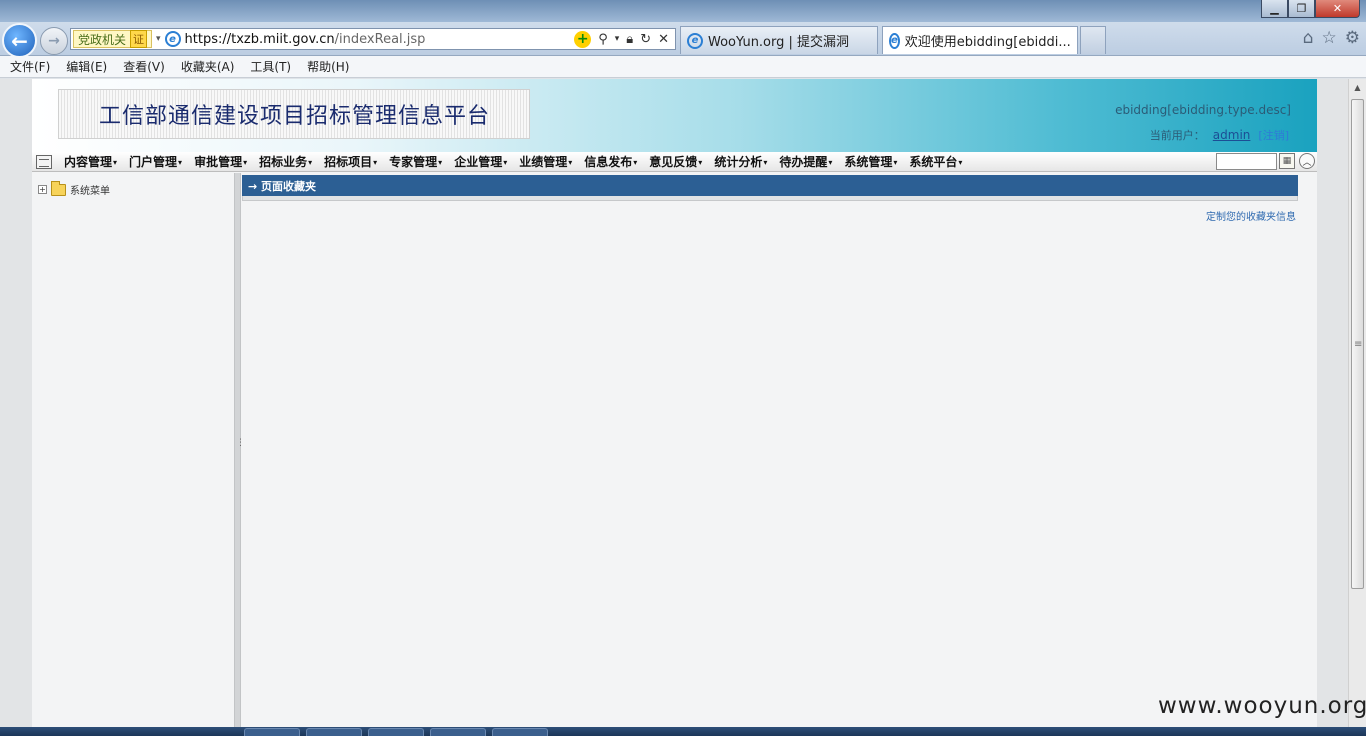 The height and width of the screenshot is (736, 1366). I want to click on collapse-up-icon: ︿, so click(1307, 161).